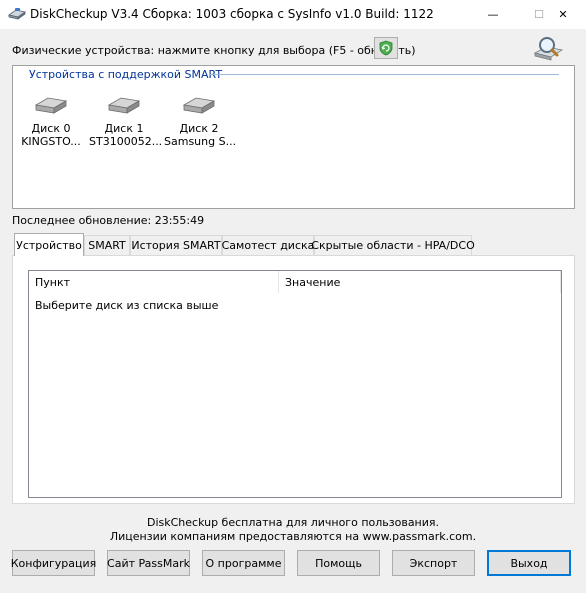 The width and height of the screenshot is (586, 593). I want to click on tab-self-test: Самотест диска, so click(268, 245).